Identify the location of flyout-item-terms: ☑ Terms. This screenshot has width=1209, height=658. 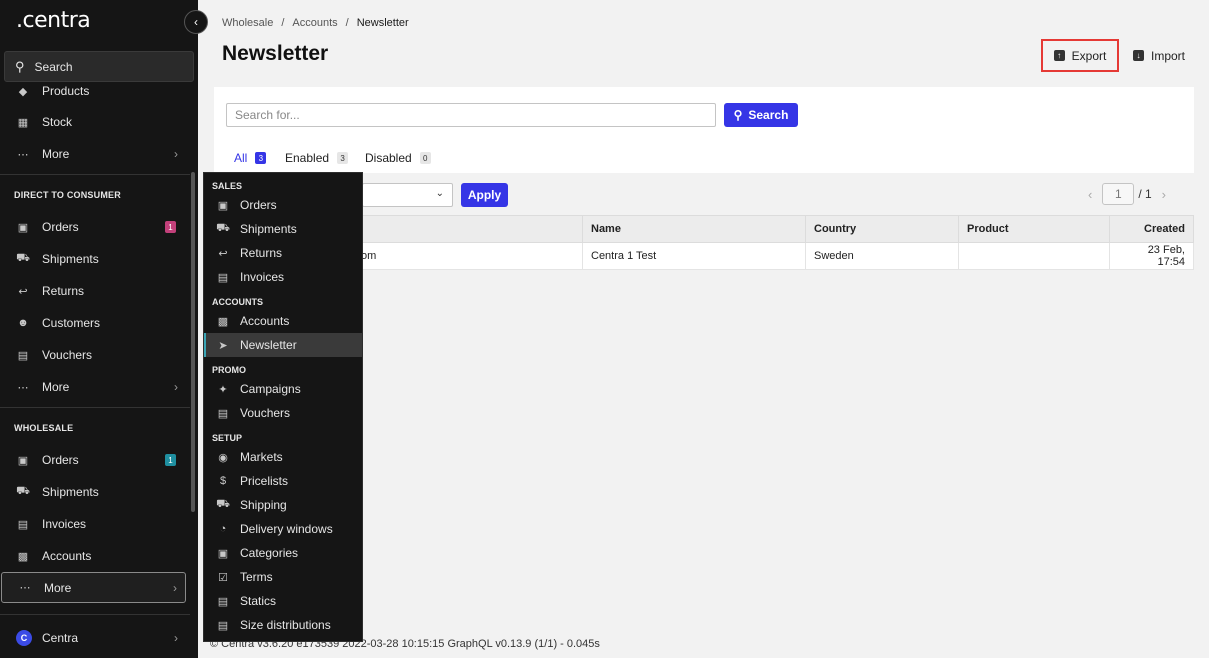
(283, 577).